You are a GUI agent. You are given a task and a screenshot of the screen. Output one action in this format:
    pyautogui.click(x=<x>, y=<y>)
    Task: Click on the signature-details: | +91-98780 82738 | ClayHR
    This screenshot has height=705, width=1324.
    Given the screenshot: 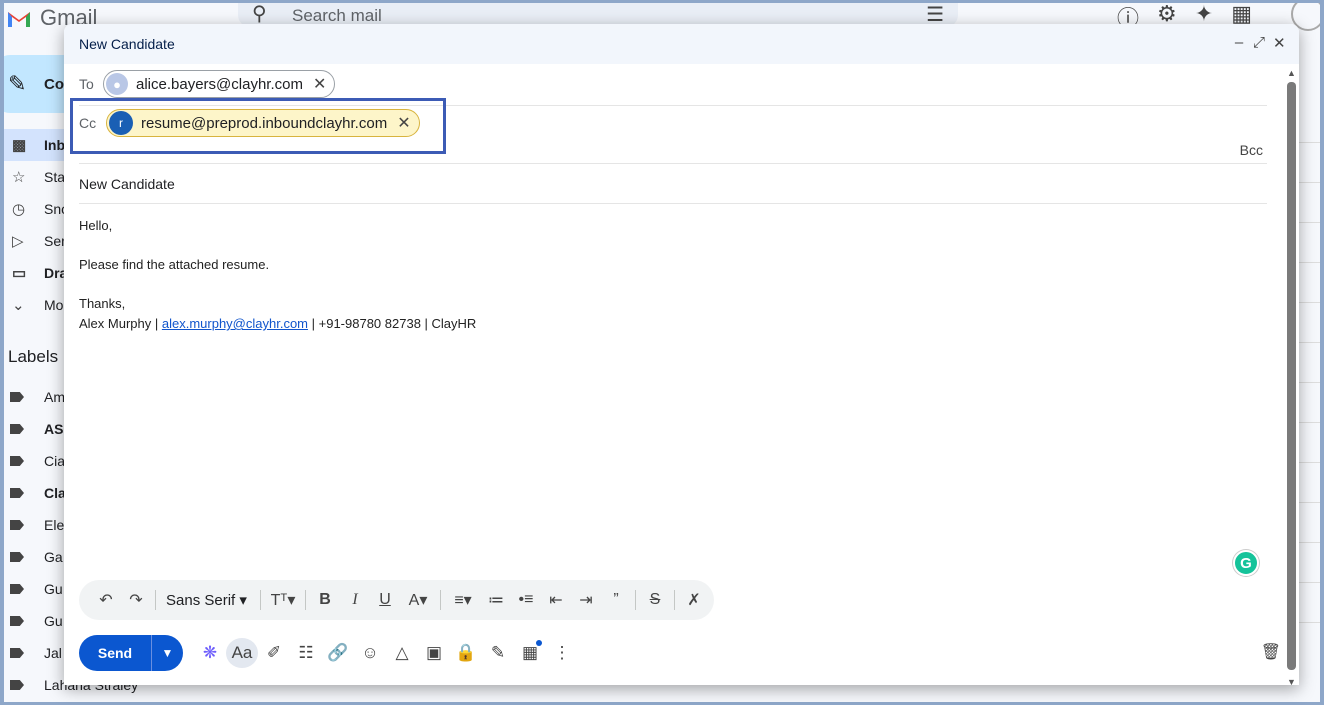 What is the action you would take?
    pyautogui.click(x=394, y=323)
    